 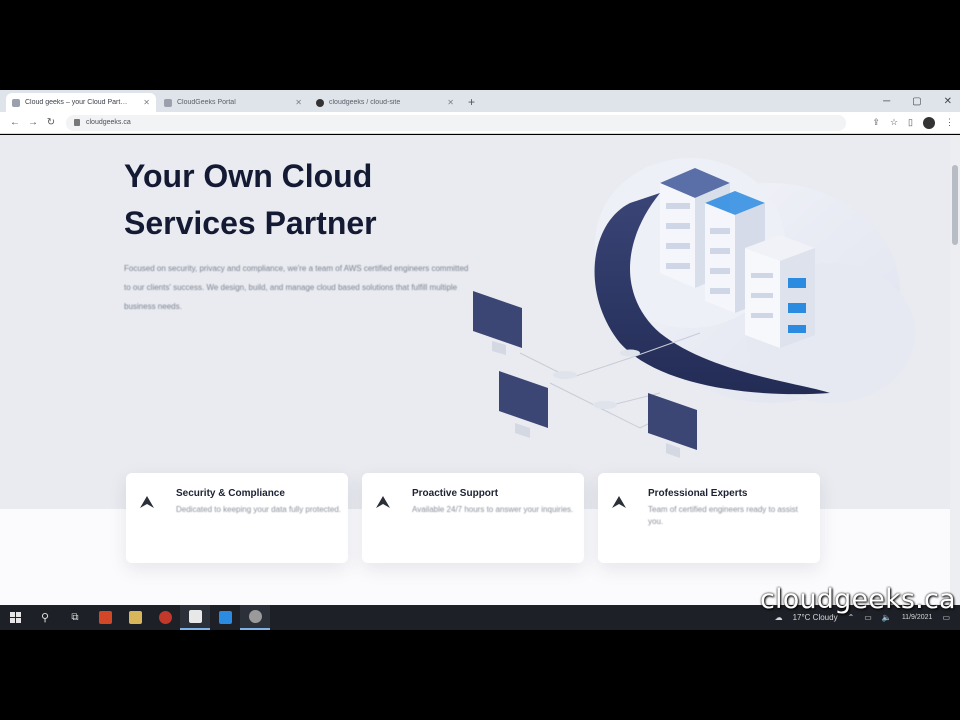 What do you see at coordinates (876, 122) in the screenshot?
I see `share-icon: ⇪` at bounding box center [876, 122].